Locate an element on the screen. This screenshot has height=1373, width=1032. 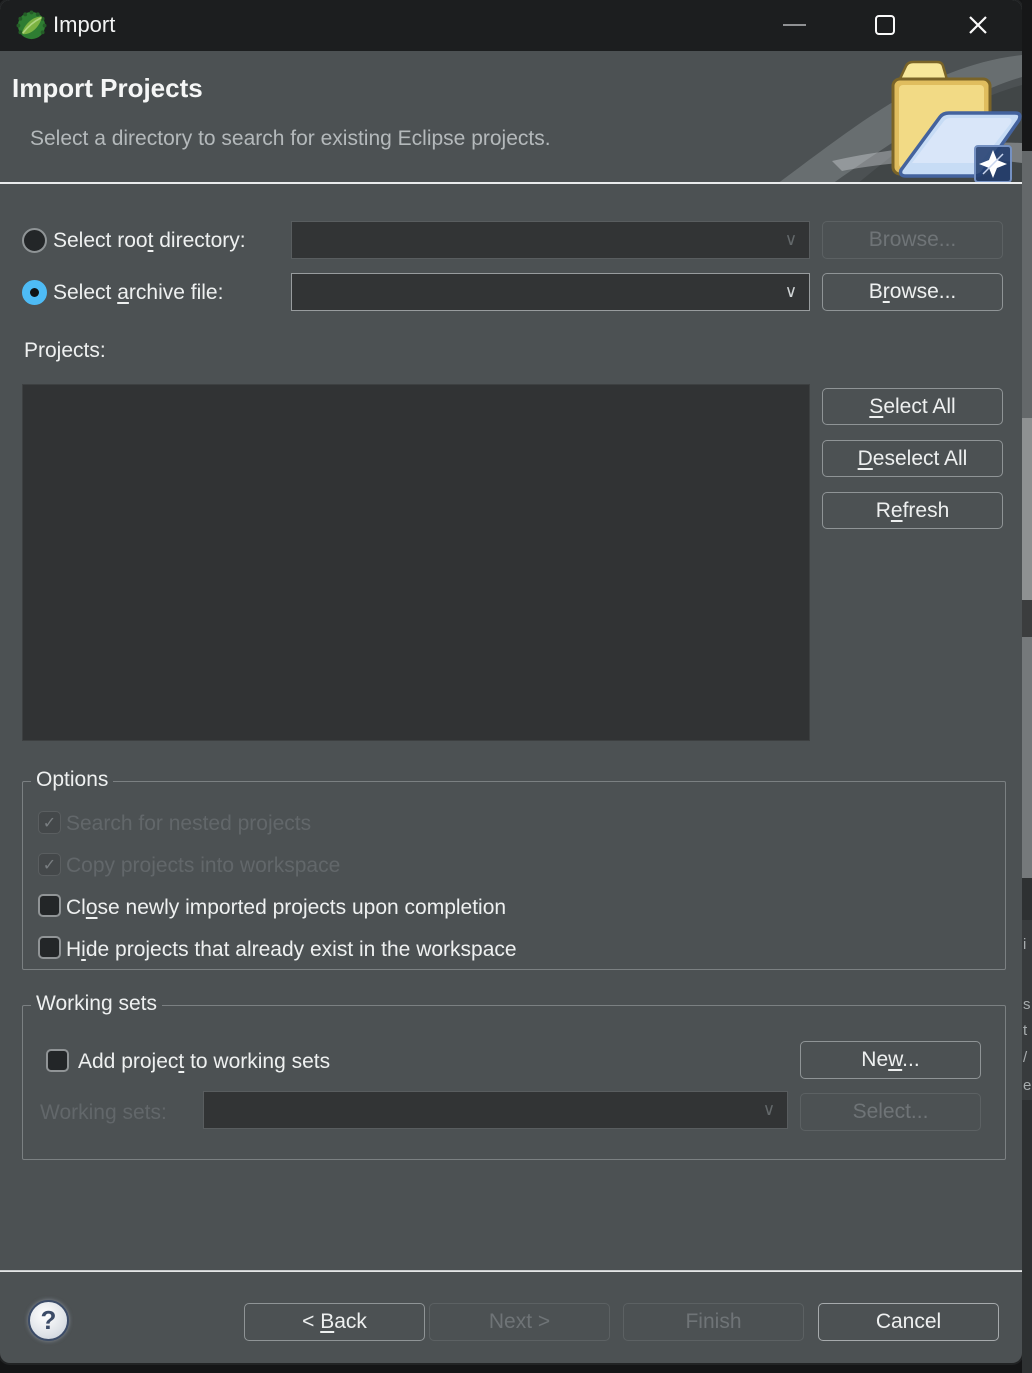
cancel-button: Cancel is located at coordinates (908, 1322).